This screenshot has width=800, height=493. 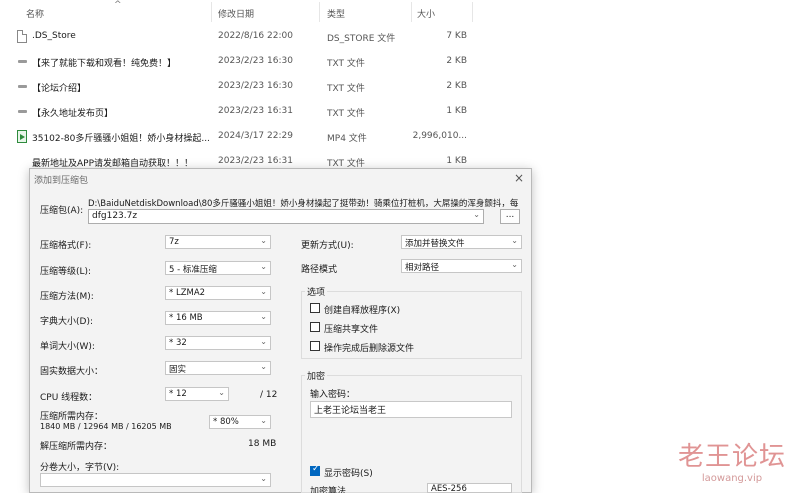 What do you see at coordinates (69, 398) in the screenshot?
I see `cpu-threads-label: CPU 线程数：` at bounding box center [69, 398].